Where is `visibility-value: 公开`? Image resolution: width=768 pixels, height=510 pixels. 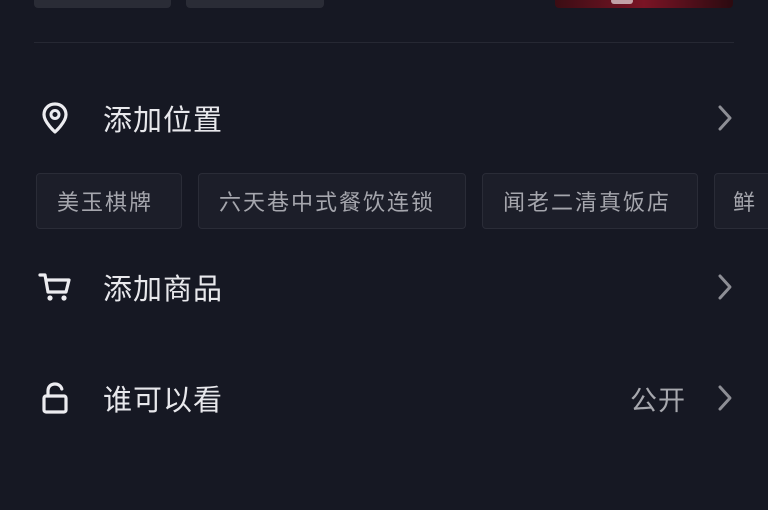 visibility-value: 公开 is located at coordinates (658, 401).